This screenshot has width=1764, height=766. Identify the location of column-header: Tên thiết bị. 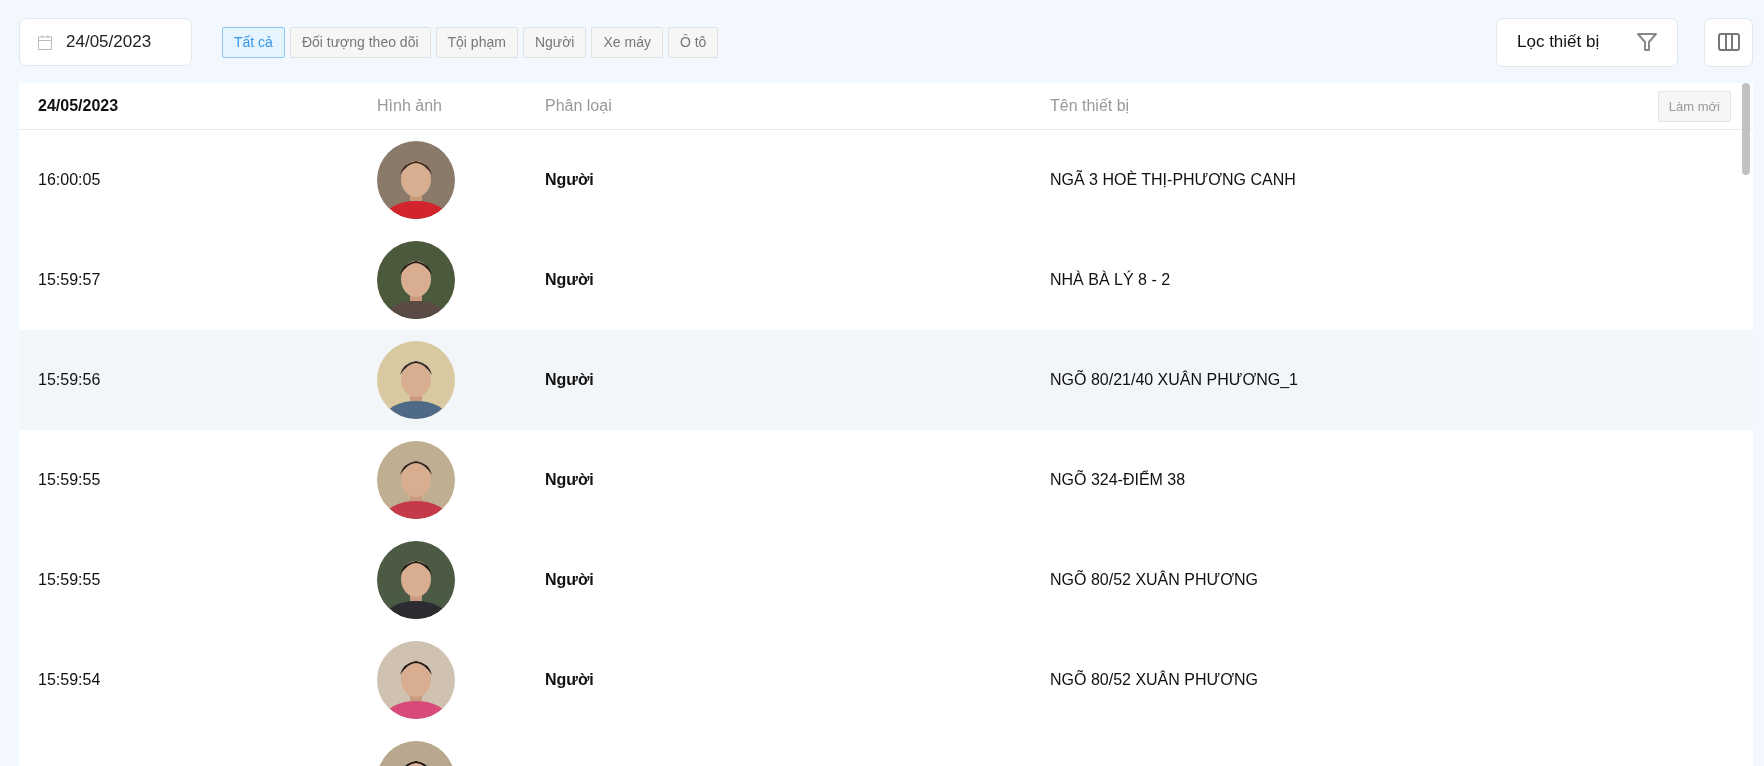
(1090, 106).